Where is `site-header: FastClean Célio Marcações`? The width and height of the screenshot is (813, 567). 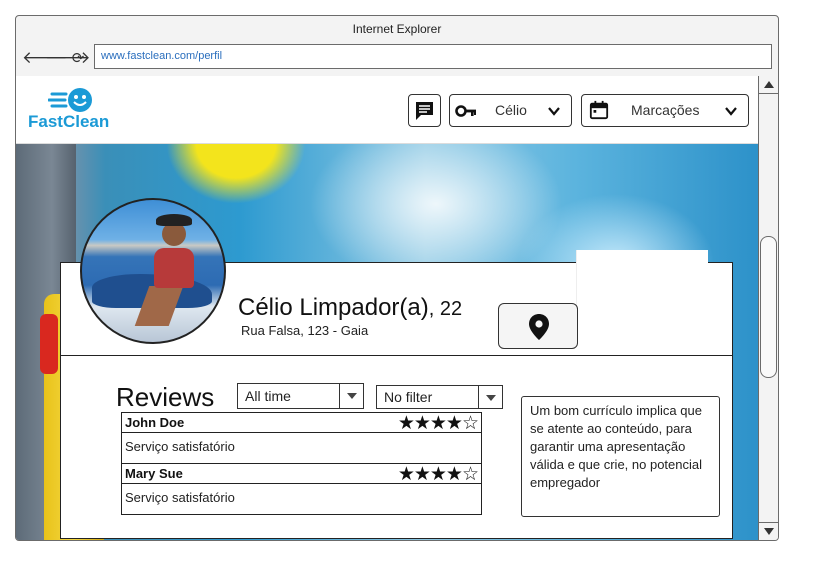 site-header: FastClean Célio Marcações is located at coordinates (388, 110).